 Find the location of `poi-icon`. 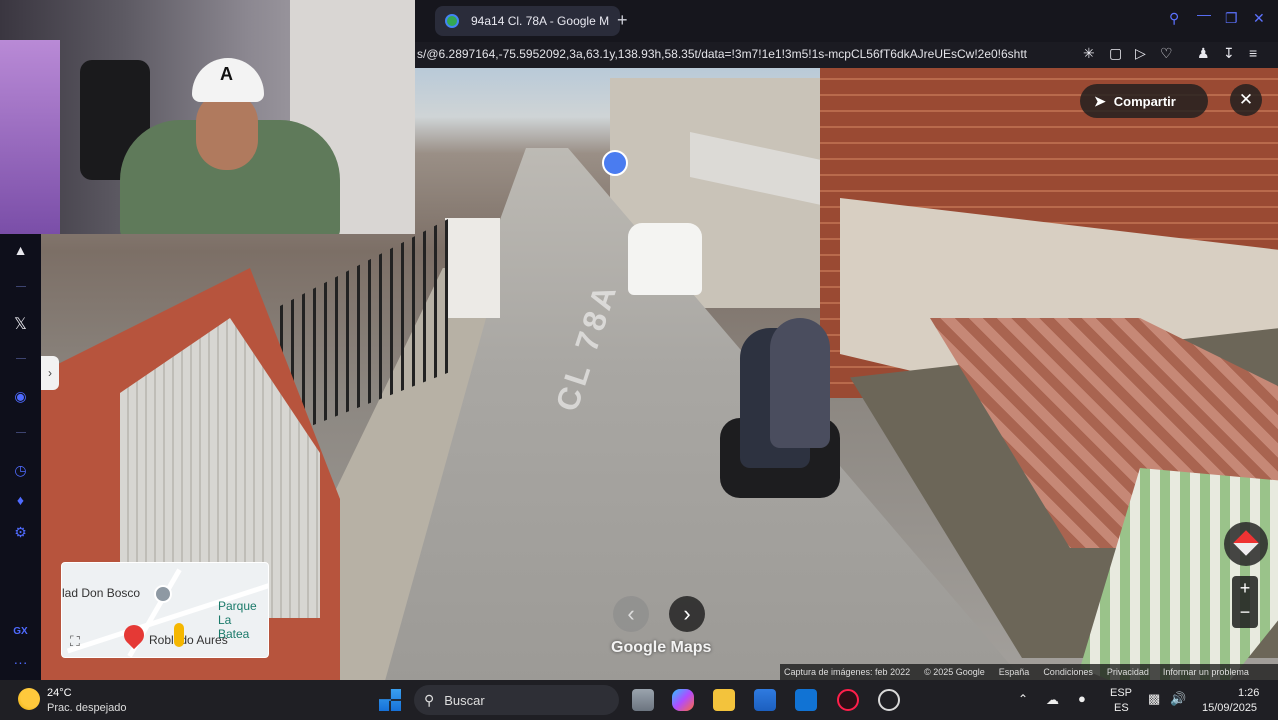

poi-icon is located at coordinates (163, 594).